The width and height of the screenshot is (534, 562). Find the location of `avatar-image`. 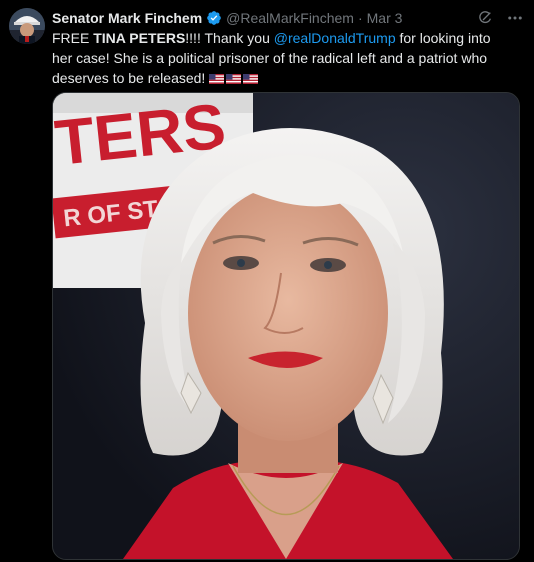

avatar-image is located at coordinates (27, 26).